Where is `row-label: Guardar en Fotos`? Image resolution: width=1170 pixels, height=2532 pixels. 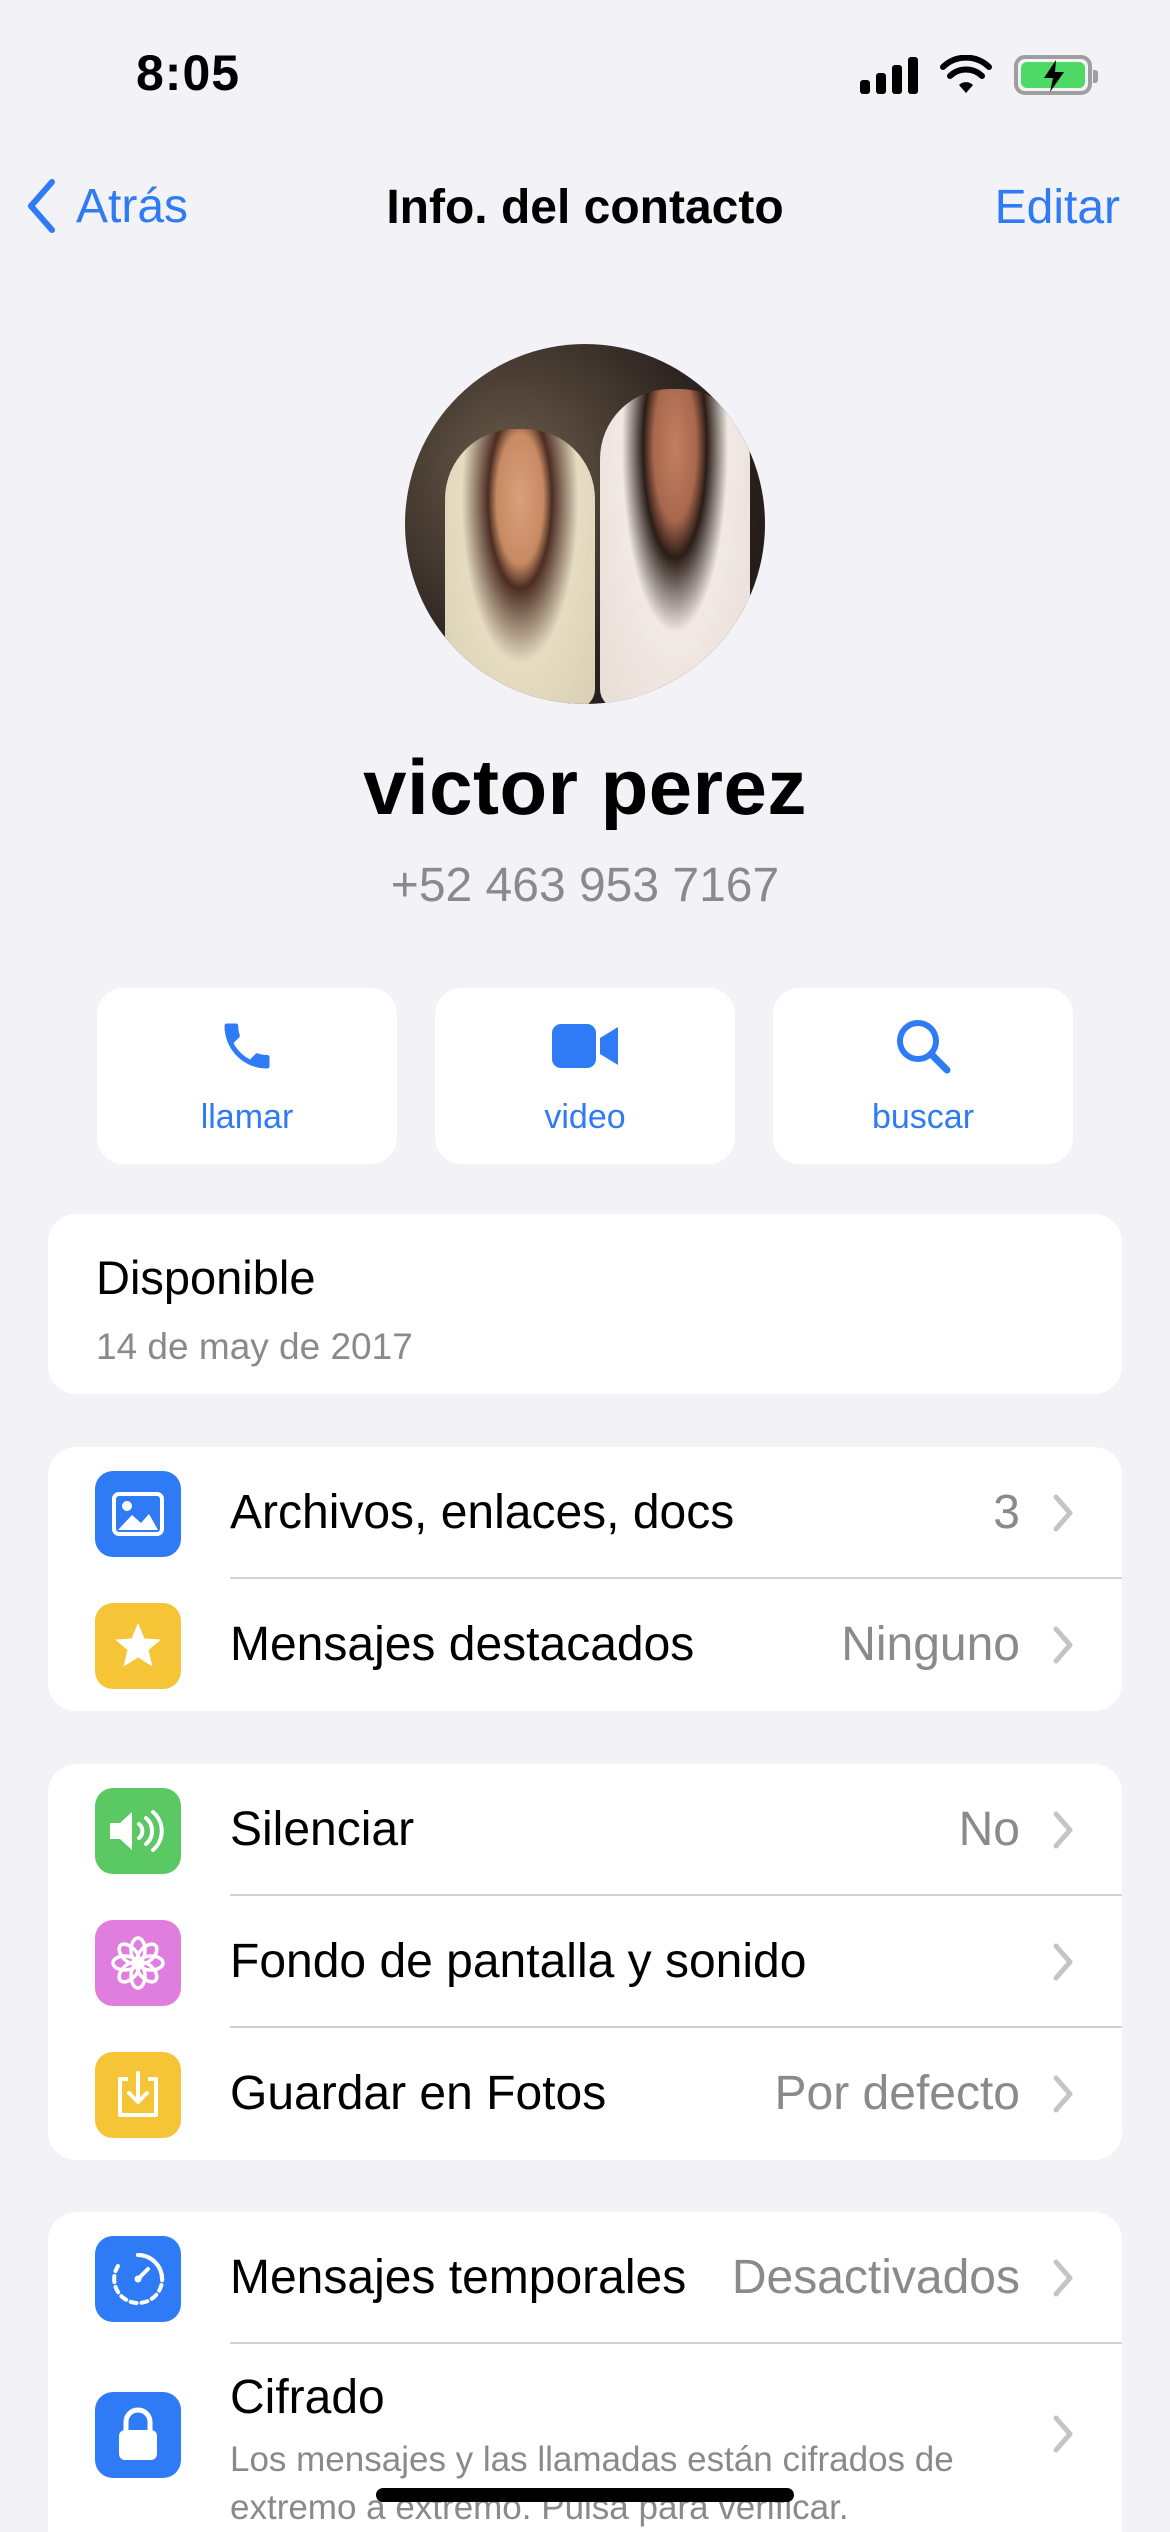
row-label: Guardar en Fotos is located at coordinates (418, 2093).